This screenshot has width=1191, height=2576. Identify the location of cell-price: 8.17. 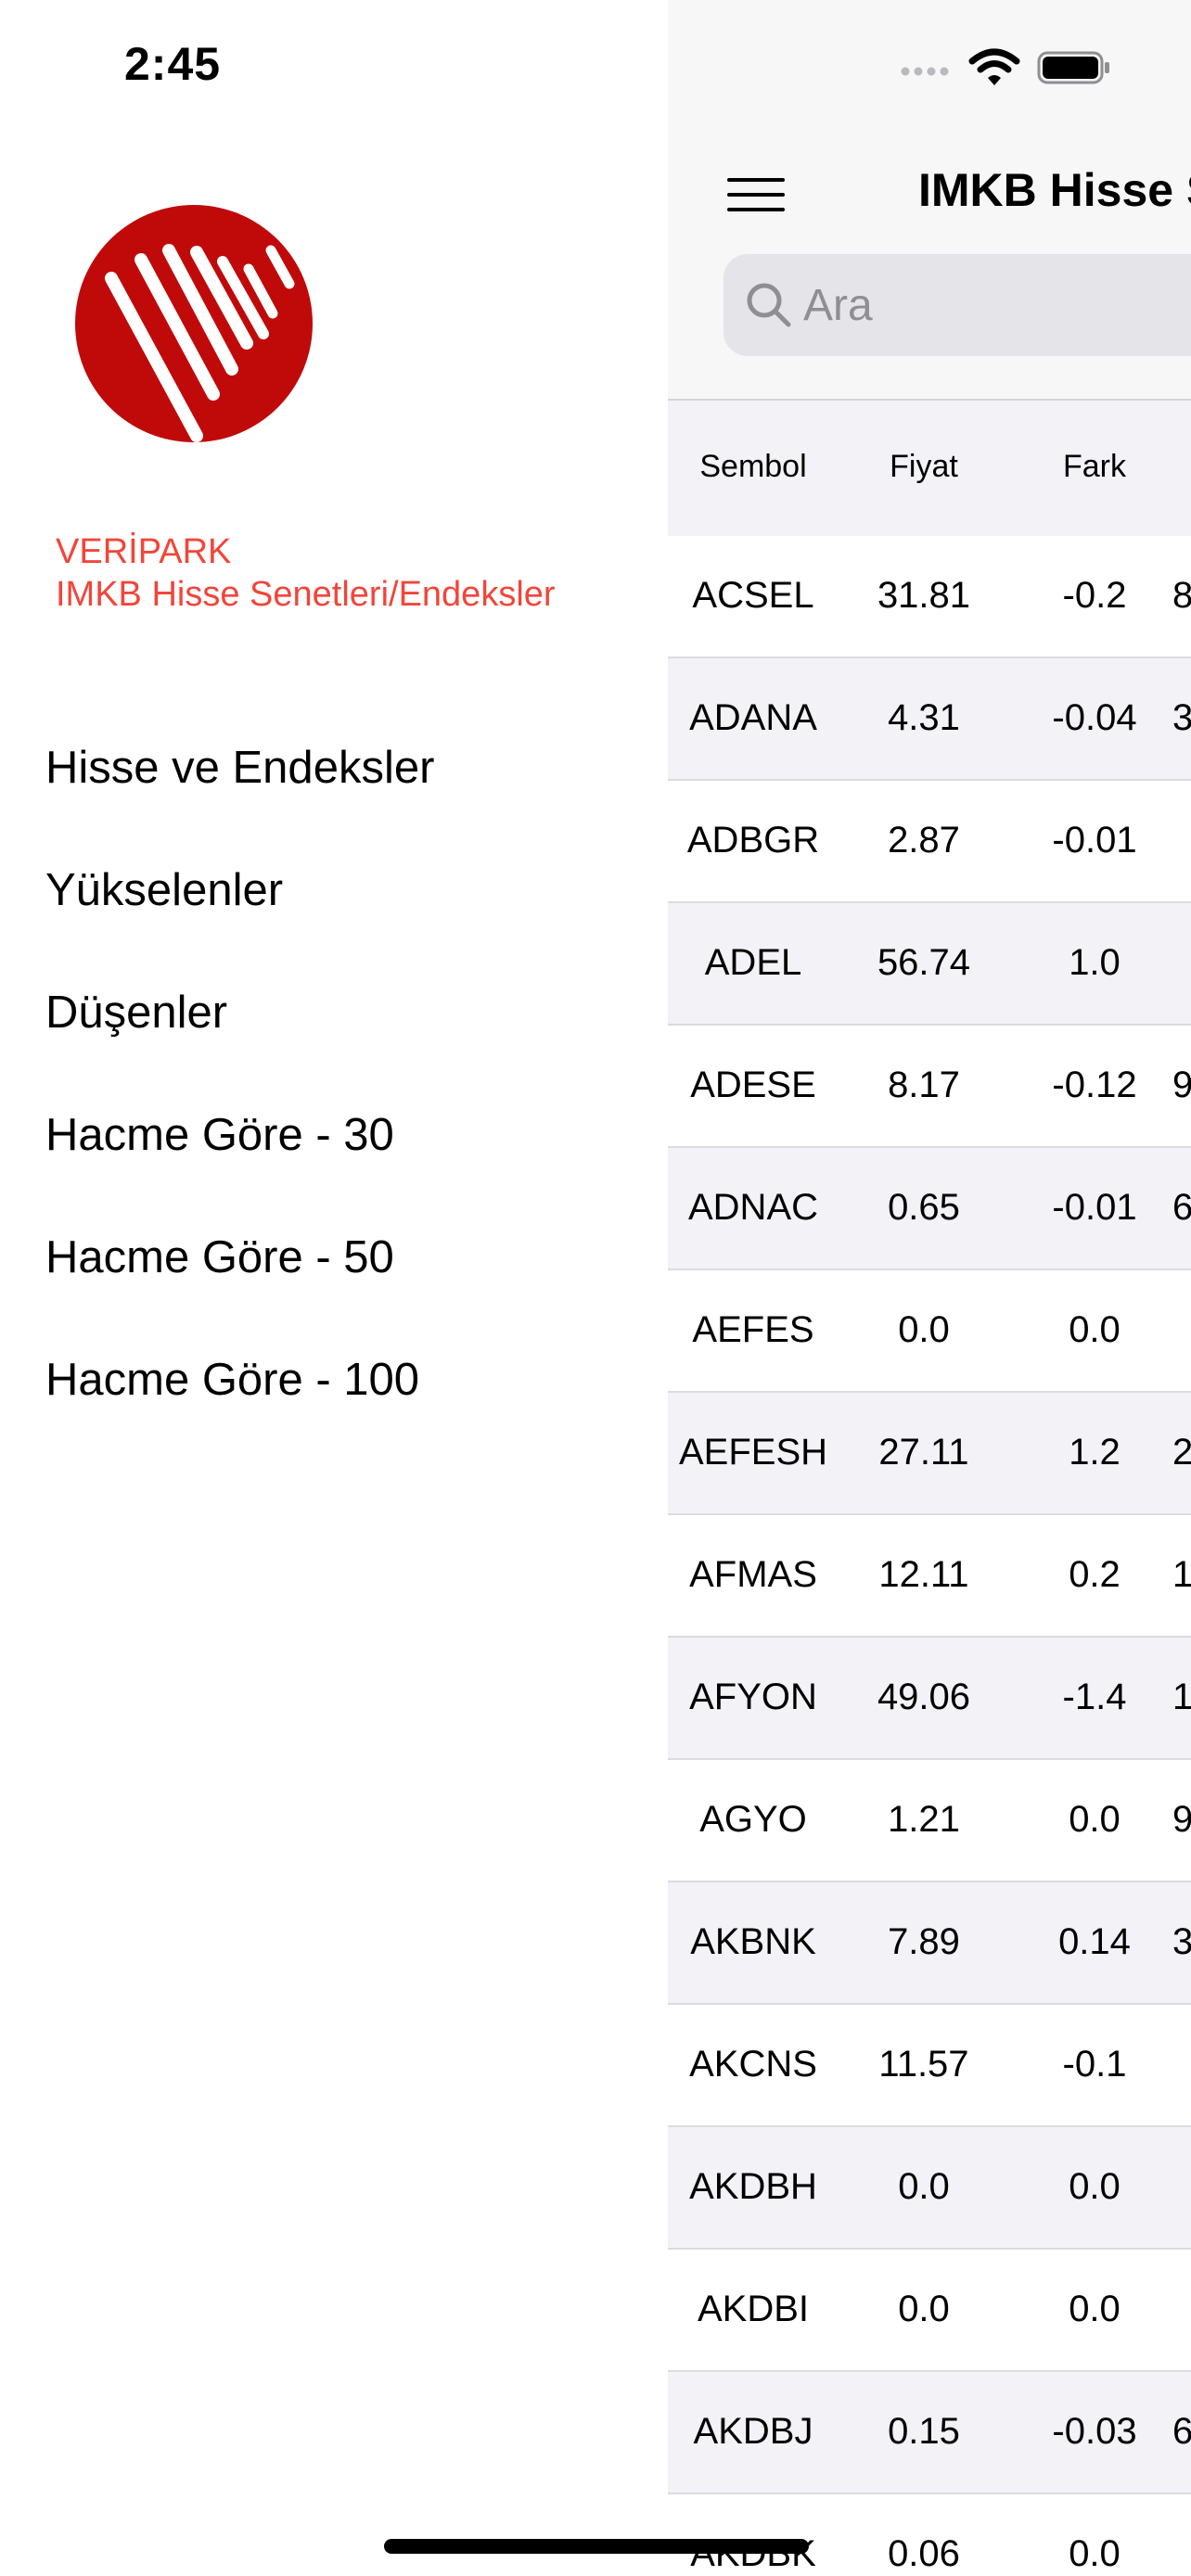
(924, 1085).